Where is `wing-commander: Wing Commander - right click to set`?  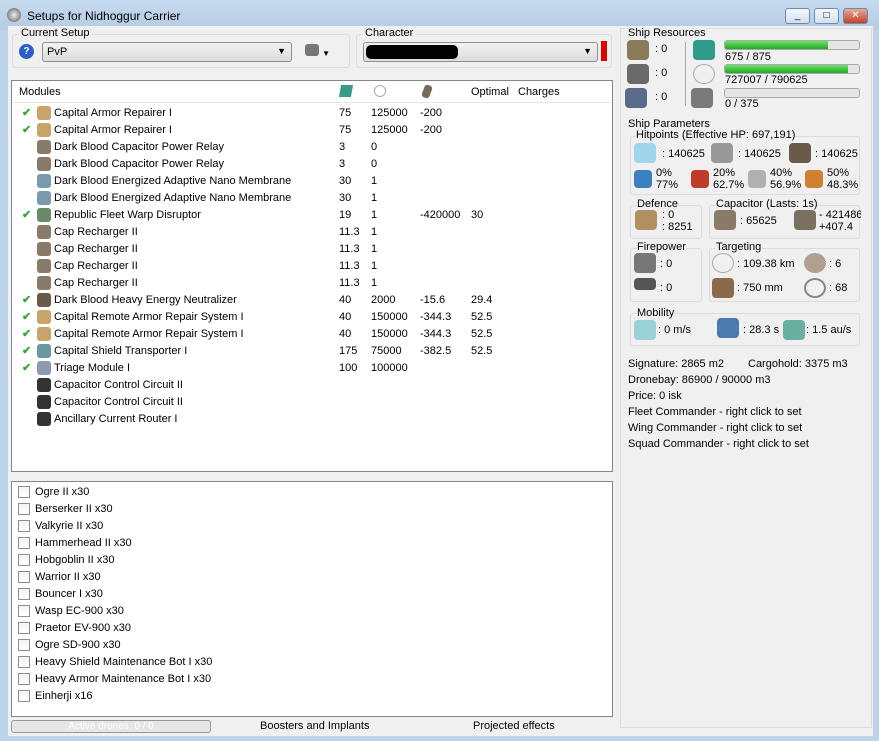
wing-commander: Wing Commander - right click to set is located at coordinates (715, 428).